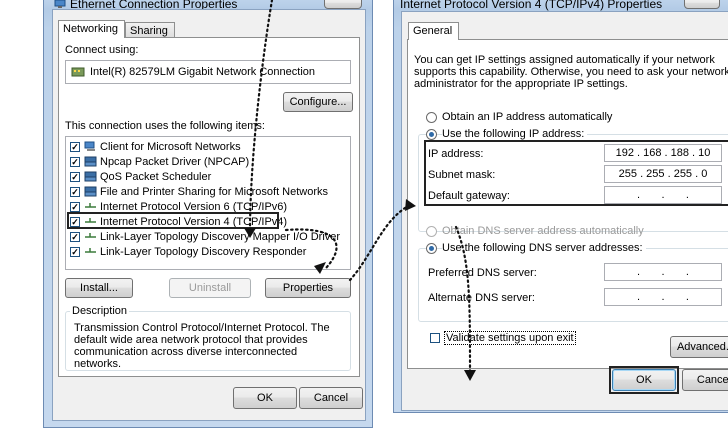  I want to click on alternate-dns-field: . . ., so click(663, 297).